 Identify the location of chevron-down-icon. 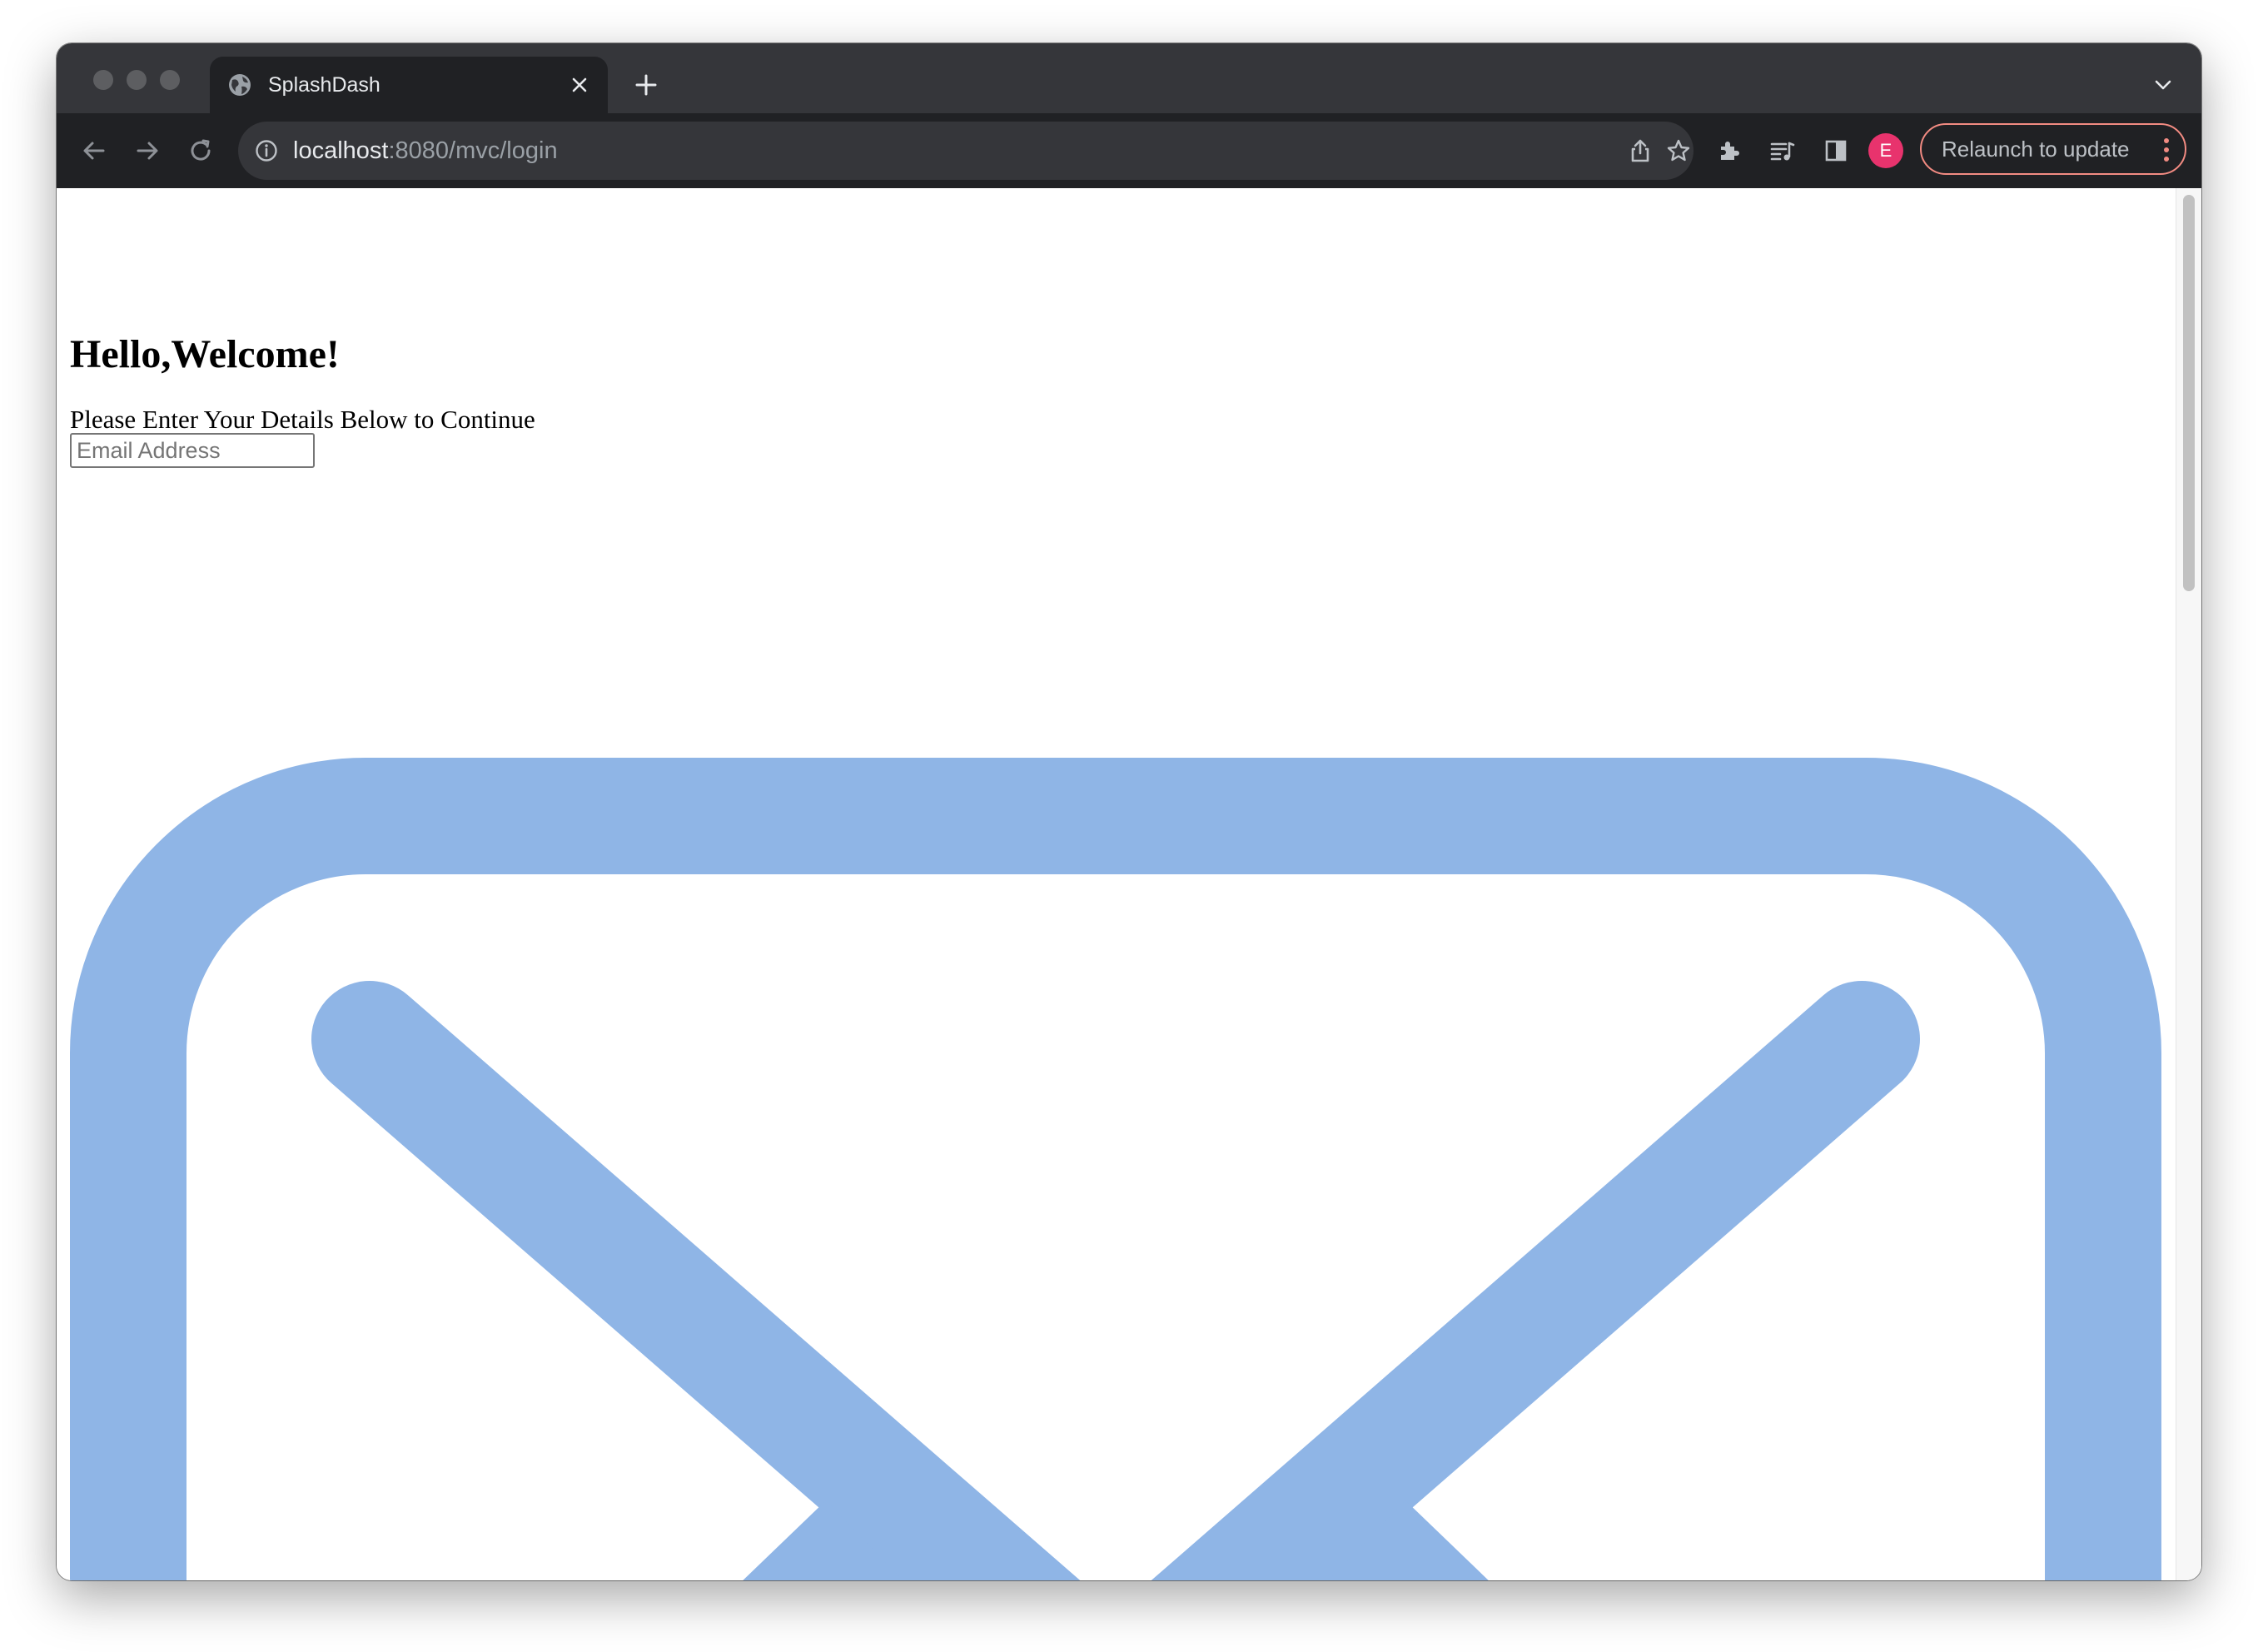
(2163, 85).